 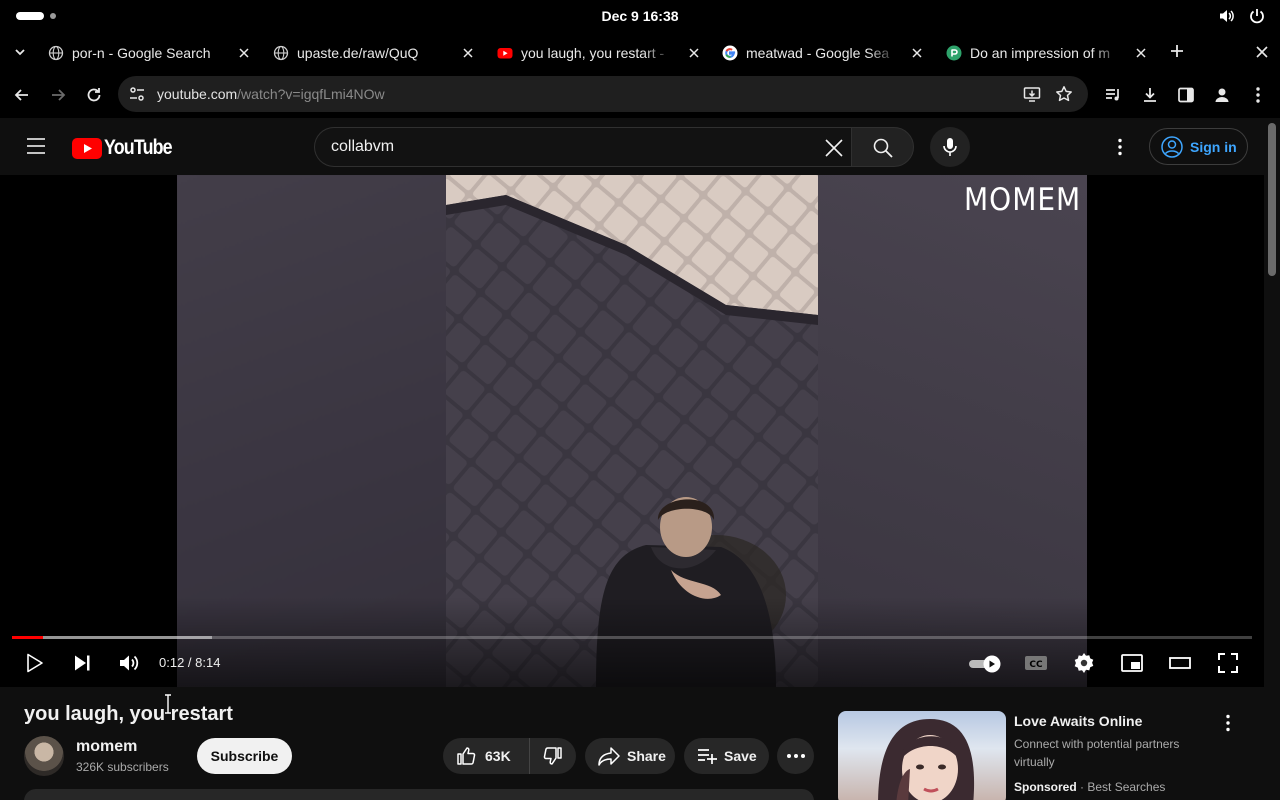 I want to click on dislike-button, so click(x=553, y=756).